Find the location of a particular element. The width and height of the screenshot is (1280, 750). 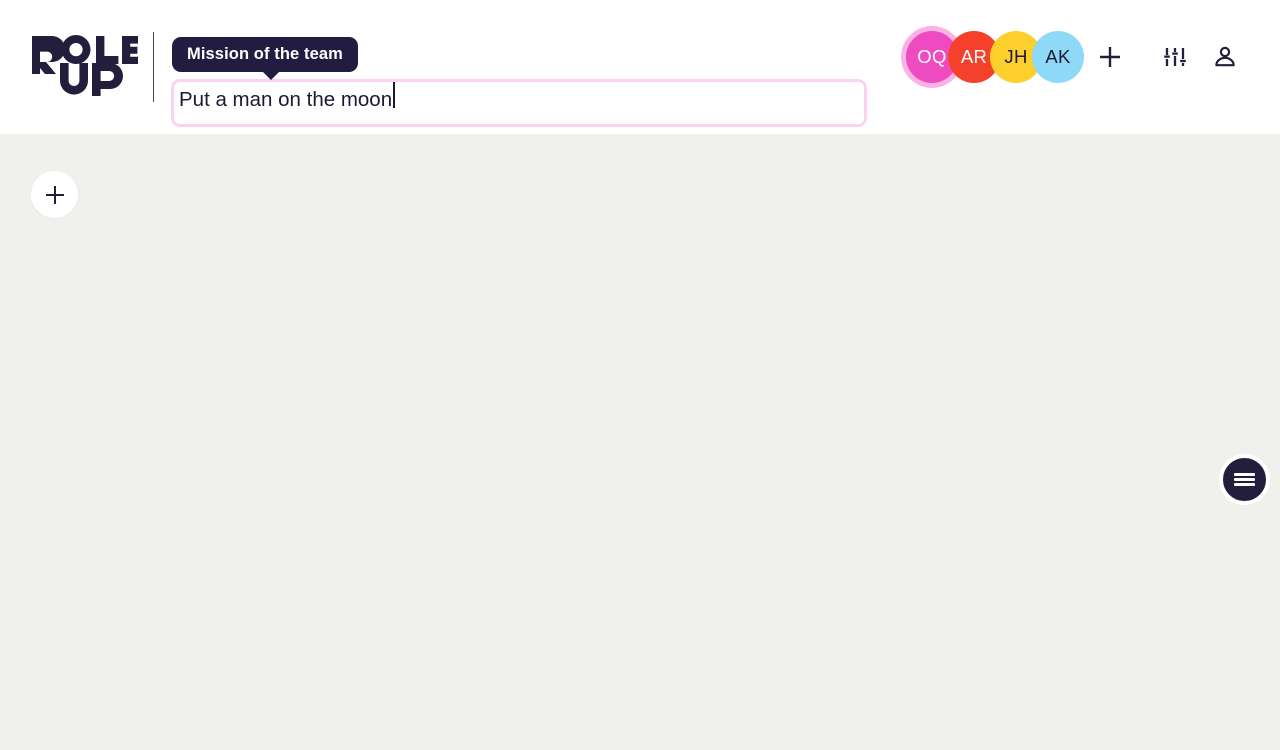

tune-icon is located at coordinates (1175, 57).